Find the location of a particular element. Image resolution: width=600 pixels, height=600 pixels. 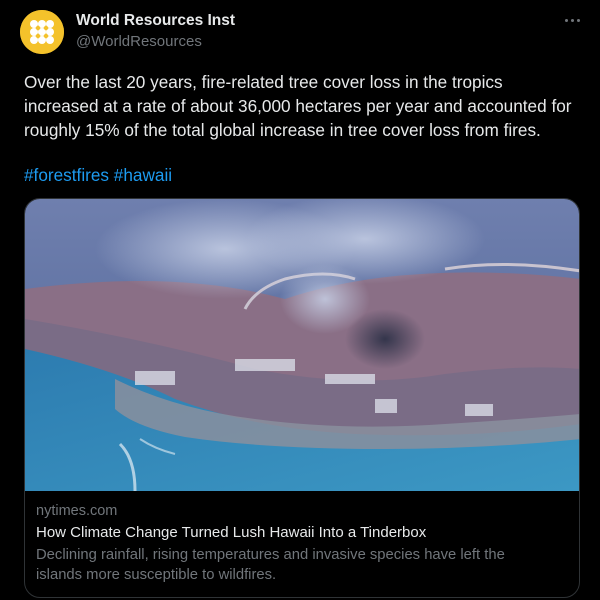

hashtag-hawaii: #hawaii is located at coordinates (143, 175).